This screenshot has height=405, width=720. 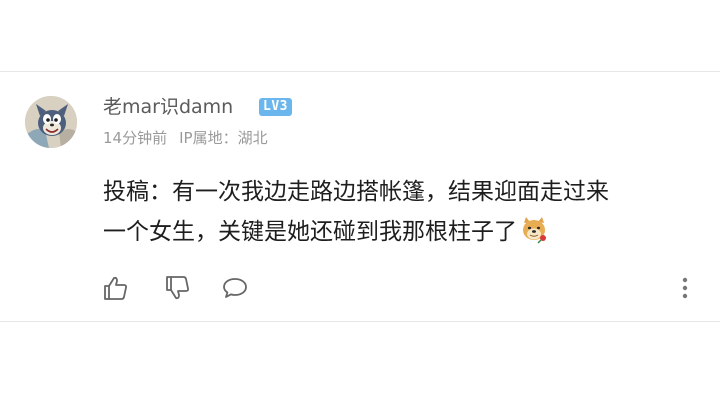 I want to click on like-button, so click(x=115, y=288).